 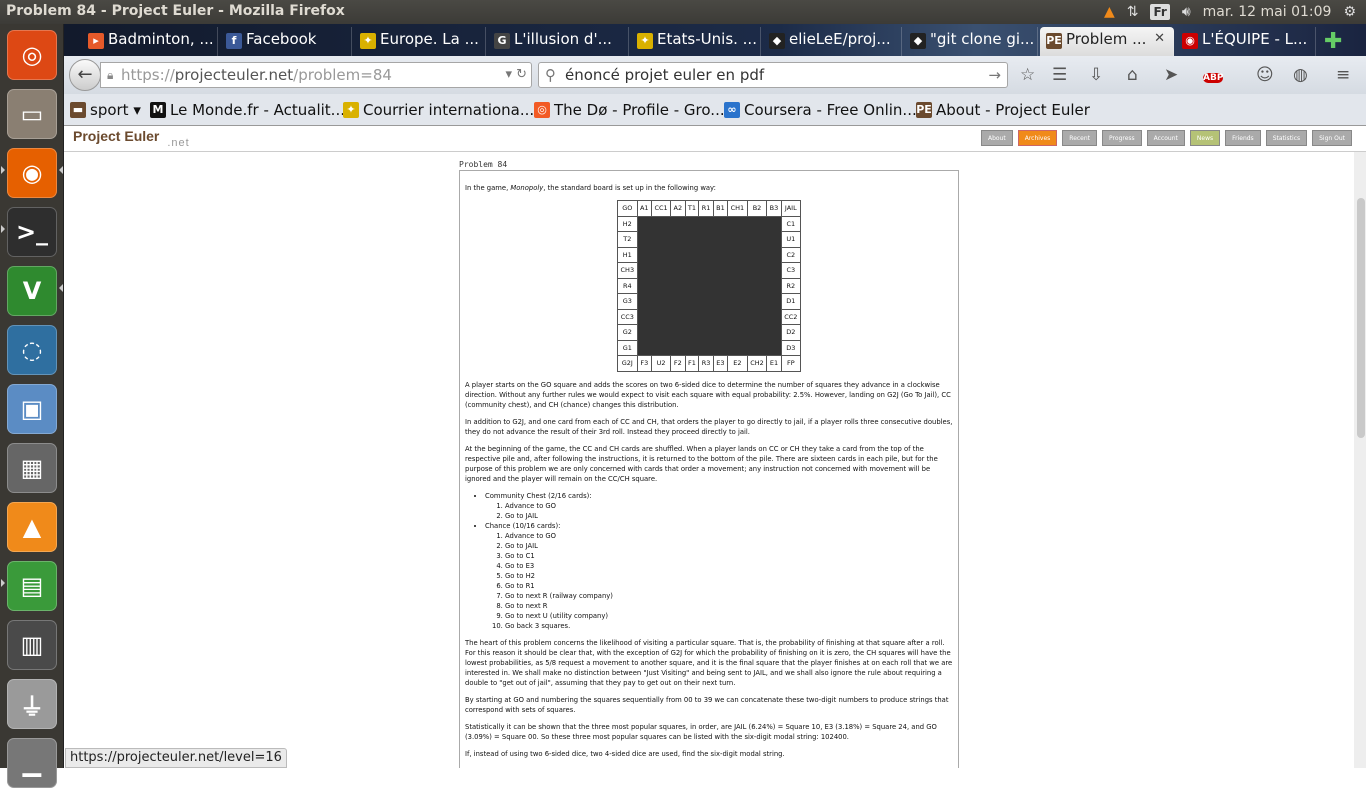 I want to click on keyboard-layout-indicator: Fr, so click(x=1160, y=12).